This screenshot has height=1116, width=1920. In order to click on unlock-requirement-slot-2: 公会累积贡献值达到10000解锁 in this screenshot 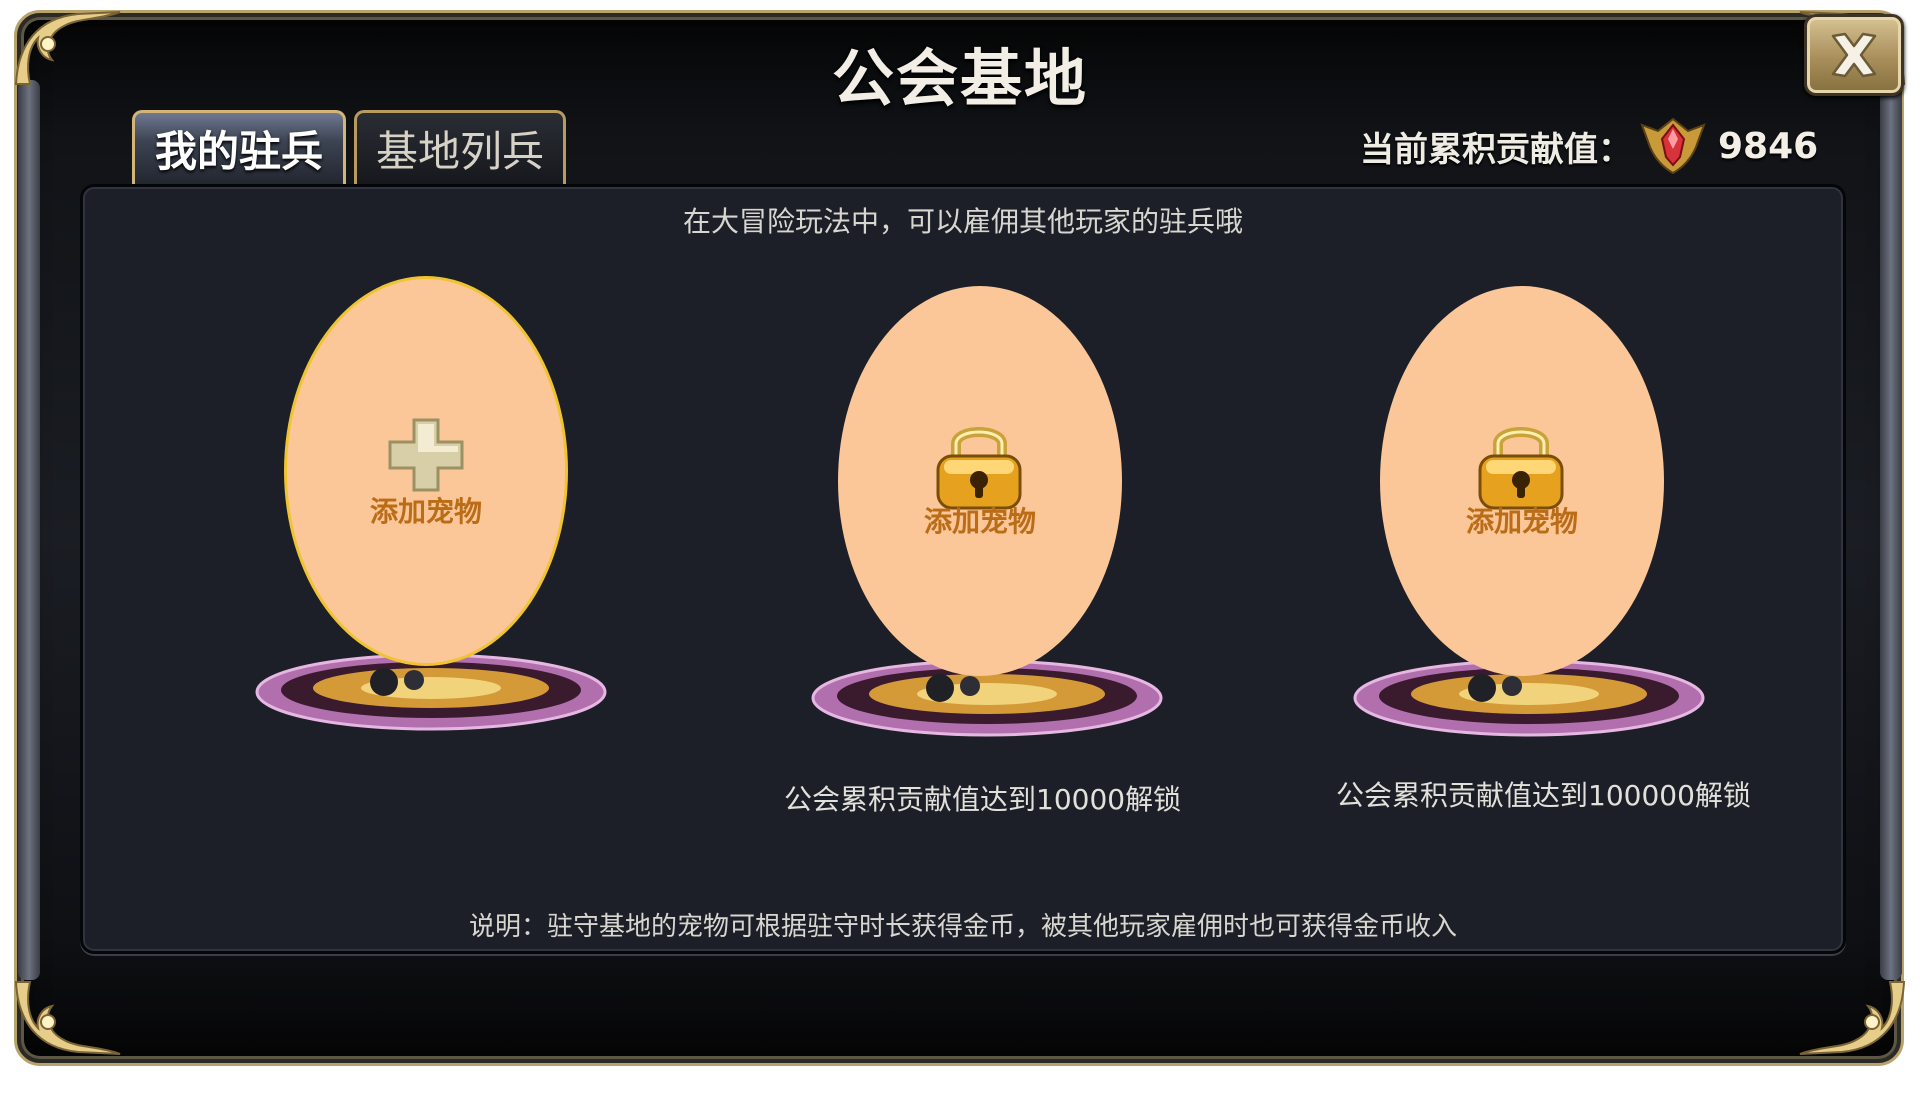, I will do `click(983, 799)`.